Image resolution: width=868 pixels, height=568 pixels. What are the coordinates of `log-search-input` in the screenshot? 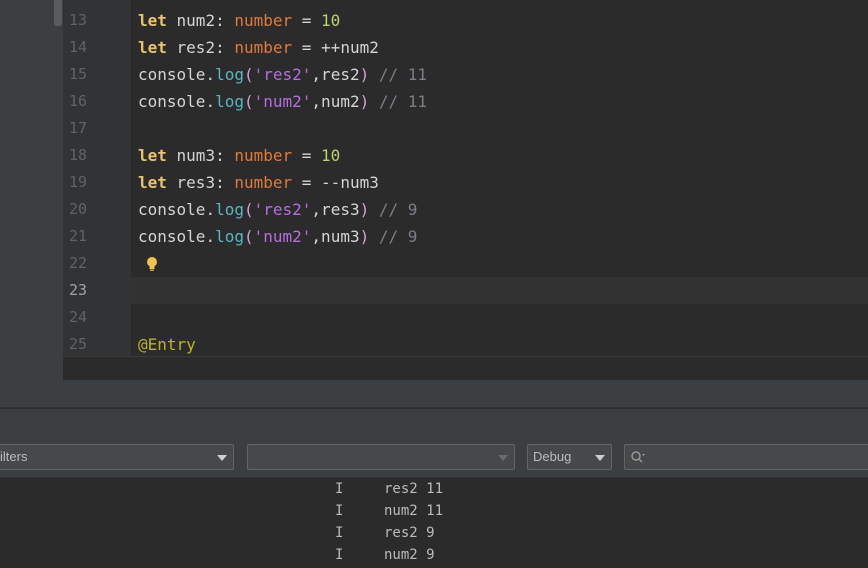 It's located at (758, 457).